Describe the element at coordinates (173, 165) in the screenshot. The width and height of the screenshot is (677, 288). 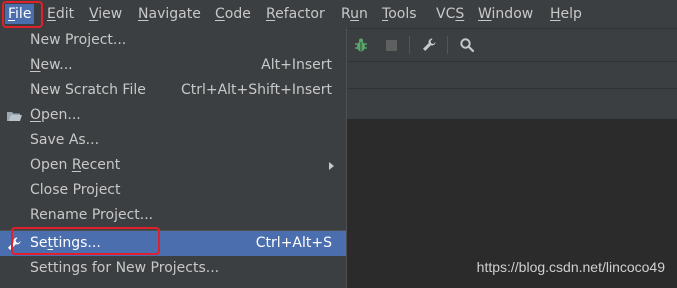
I see `menu-item-open-recent: Open Recent` at that location.